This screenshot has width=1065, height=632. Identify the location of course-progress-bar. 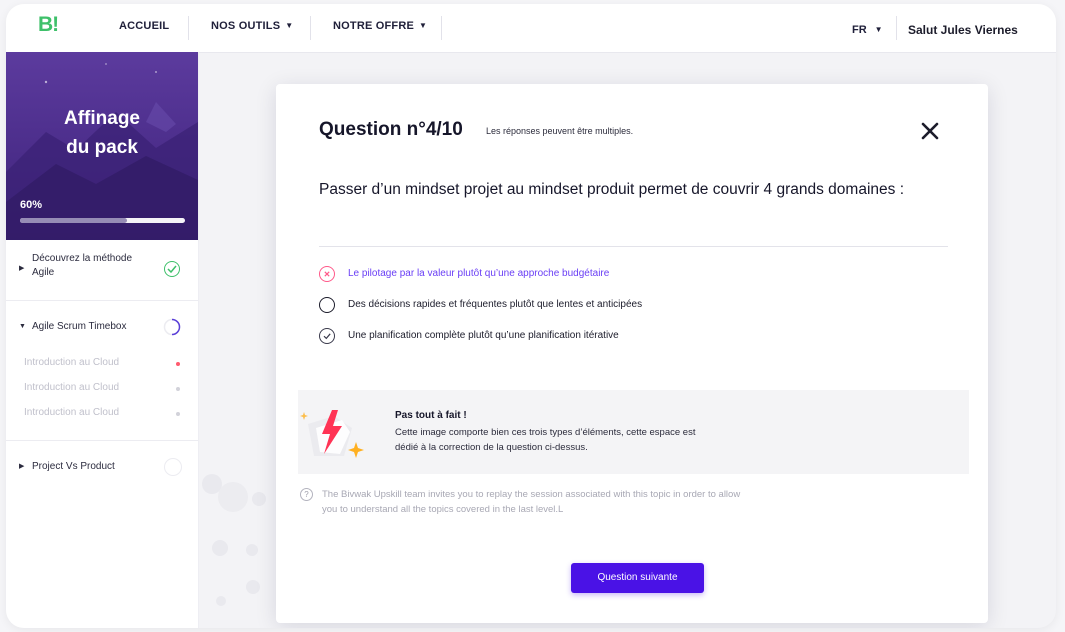
(102, 220).